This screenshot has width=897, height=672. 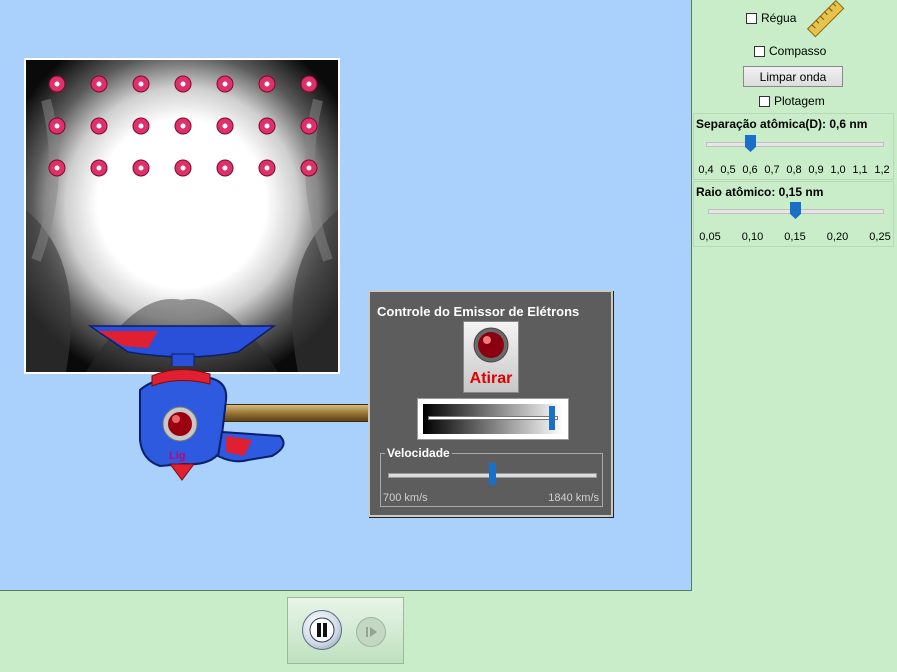 I want to click on intensity-track, so click(x=493, y=418).